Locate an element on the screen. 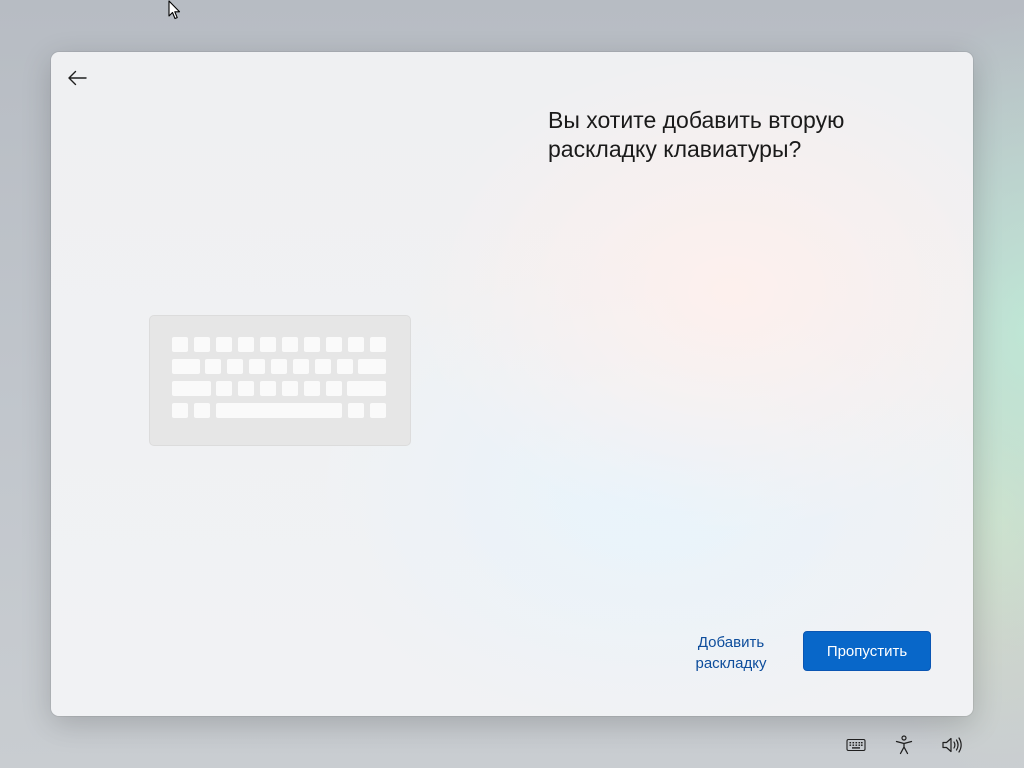 The image size is (1024, 768). keyboard-spacebar is located at coordinates (279, 410).